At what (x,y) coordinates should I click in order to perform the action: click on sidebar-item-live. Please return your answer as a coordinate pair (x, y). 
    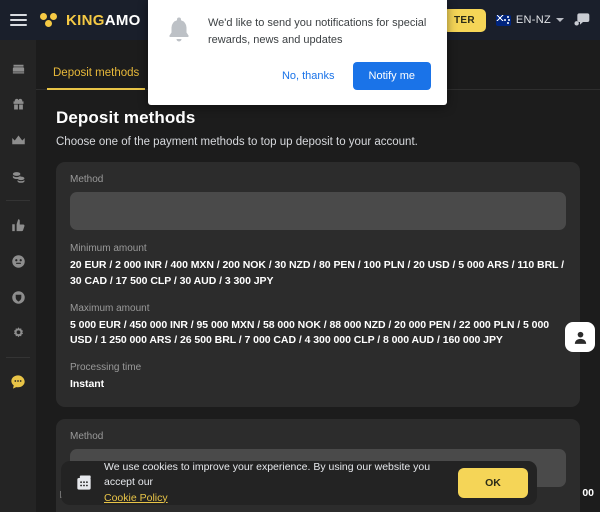
    Looking at the image, I should click on (18, 261).